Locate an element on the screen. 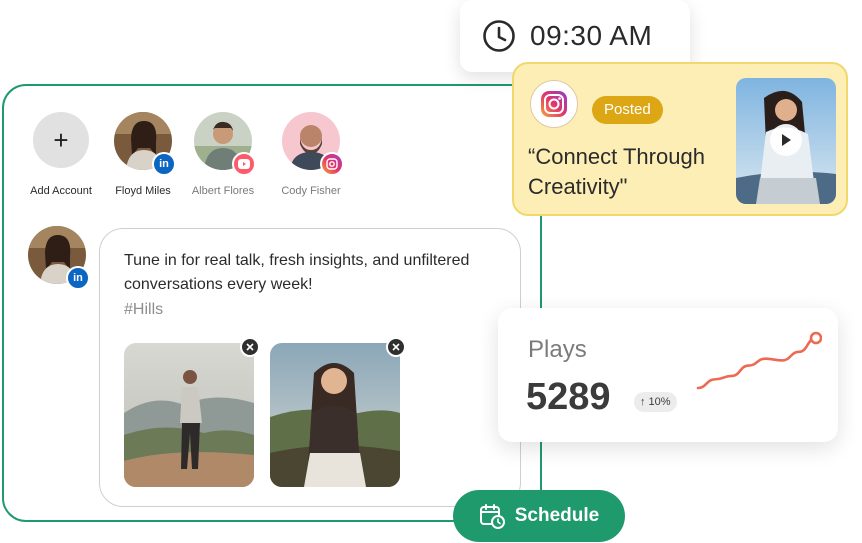 Image resolution: width=862 pixels, height=543 pixels. post-author-avatar: in is located at coordinates (59, 258).